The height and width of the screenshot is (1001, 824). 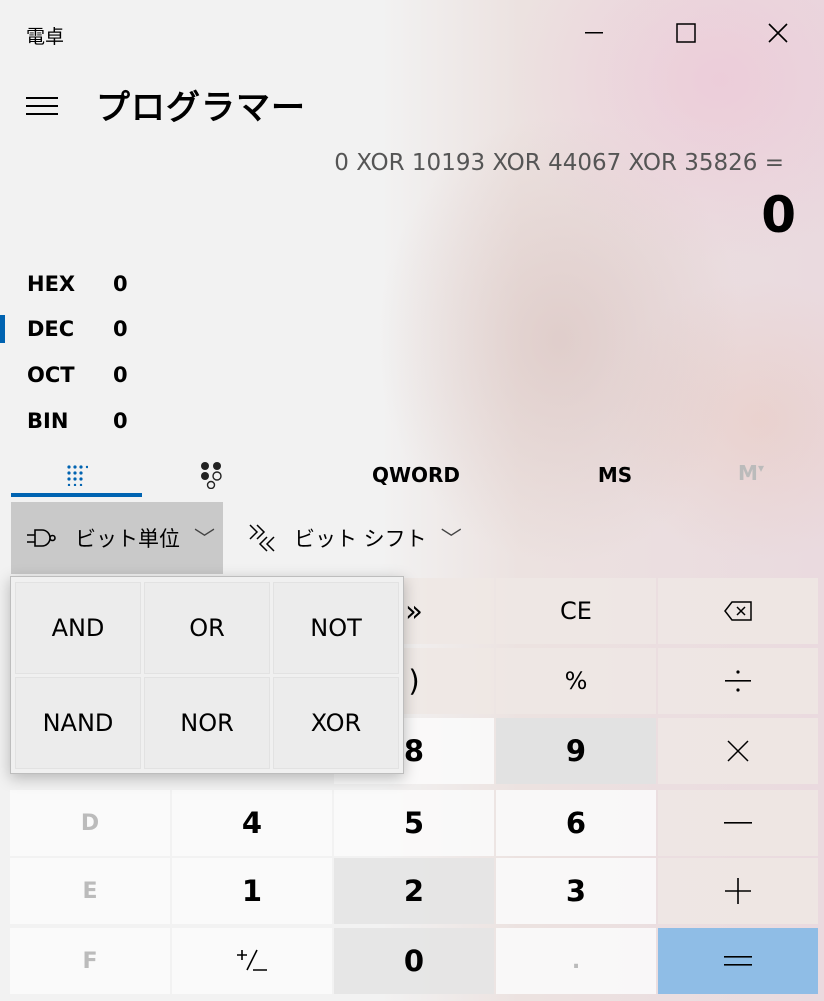 What do you see at coordinates (45, 37) in the screenshot?
I see `app-title: 電卓` at bounding box center [45, 37].